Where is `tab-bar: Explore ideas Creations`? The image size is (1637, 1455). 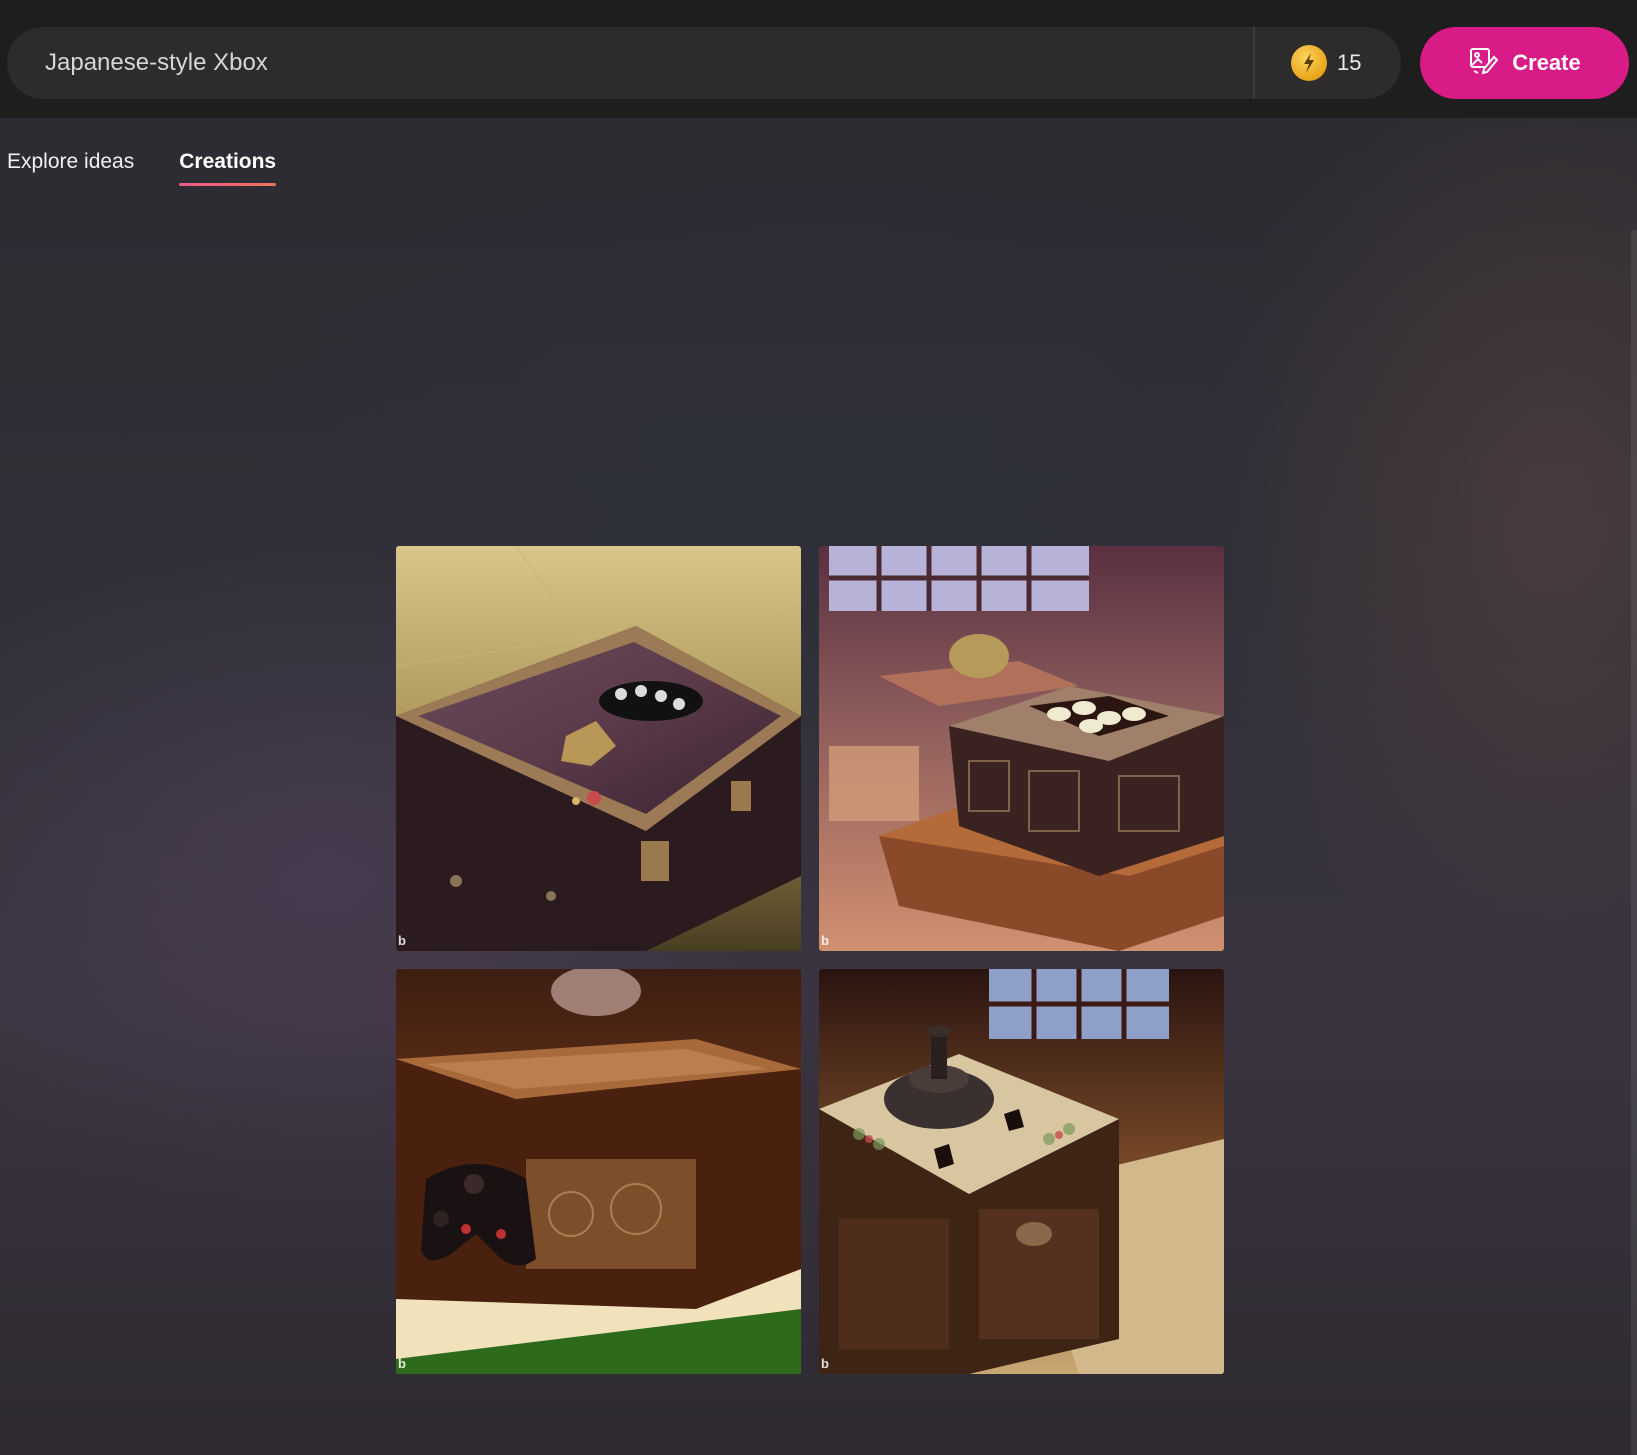 tab-bar: Explore ideas Creations is located at coordinates (141, 168).